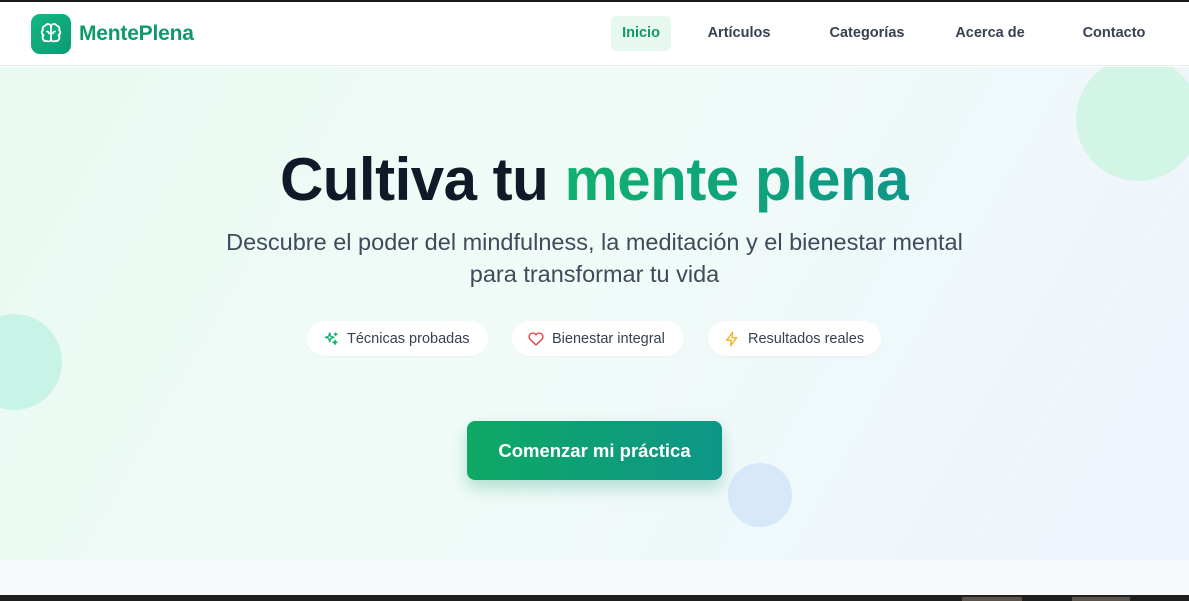 The height and width of the screenshot is (601, 1189). I want to click on chip-label: Técnicas probadas, so click(408, 338).